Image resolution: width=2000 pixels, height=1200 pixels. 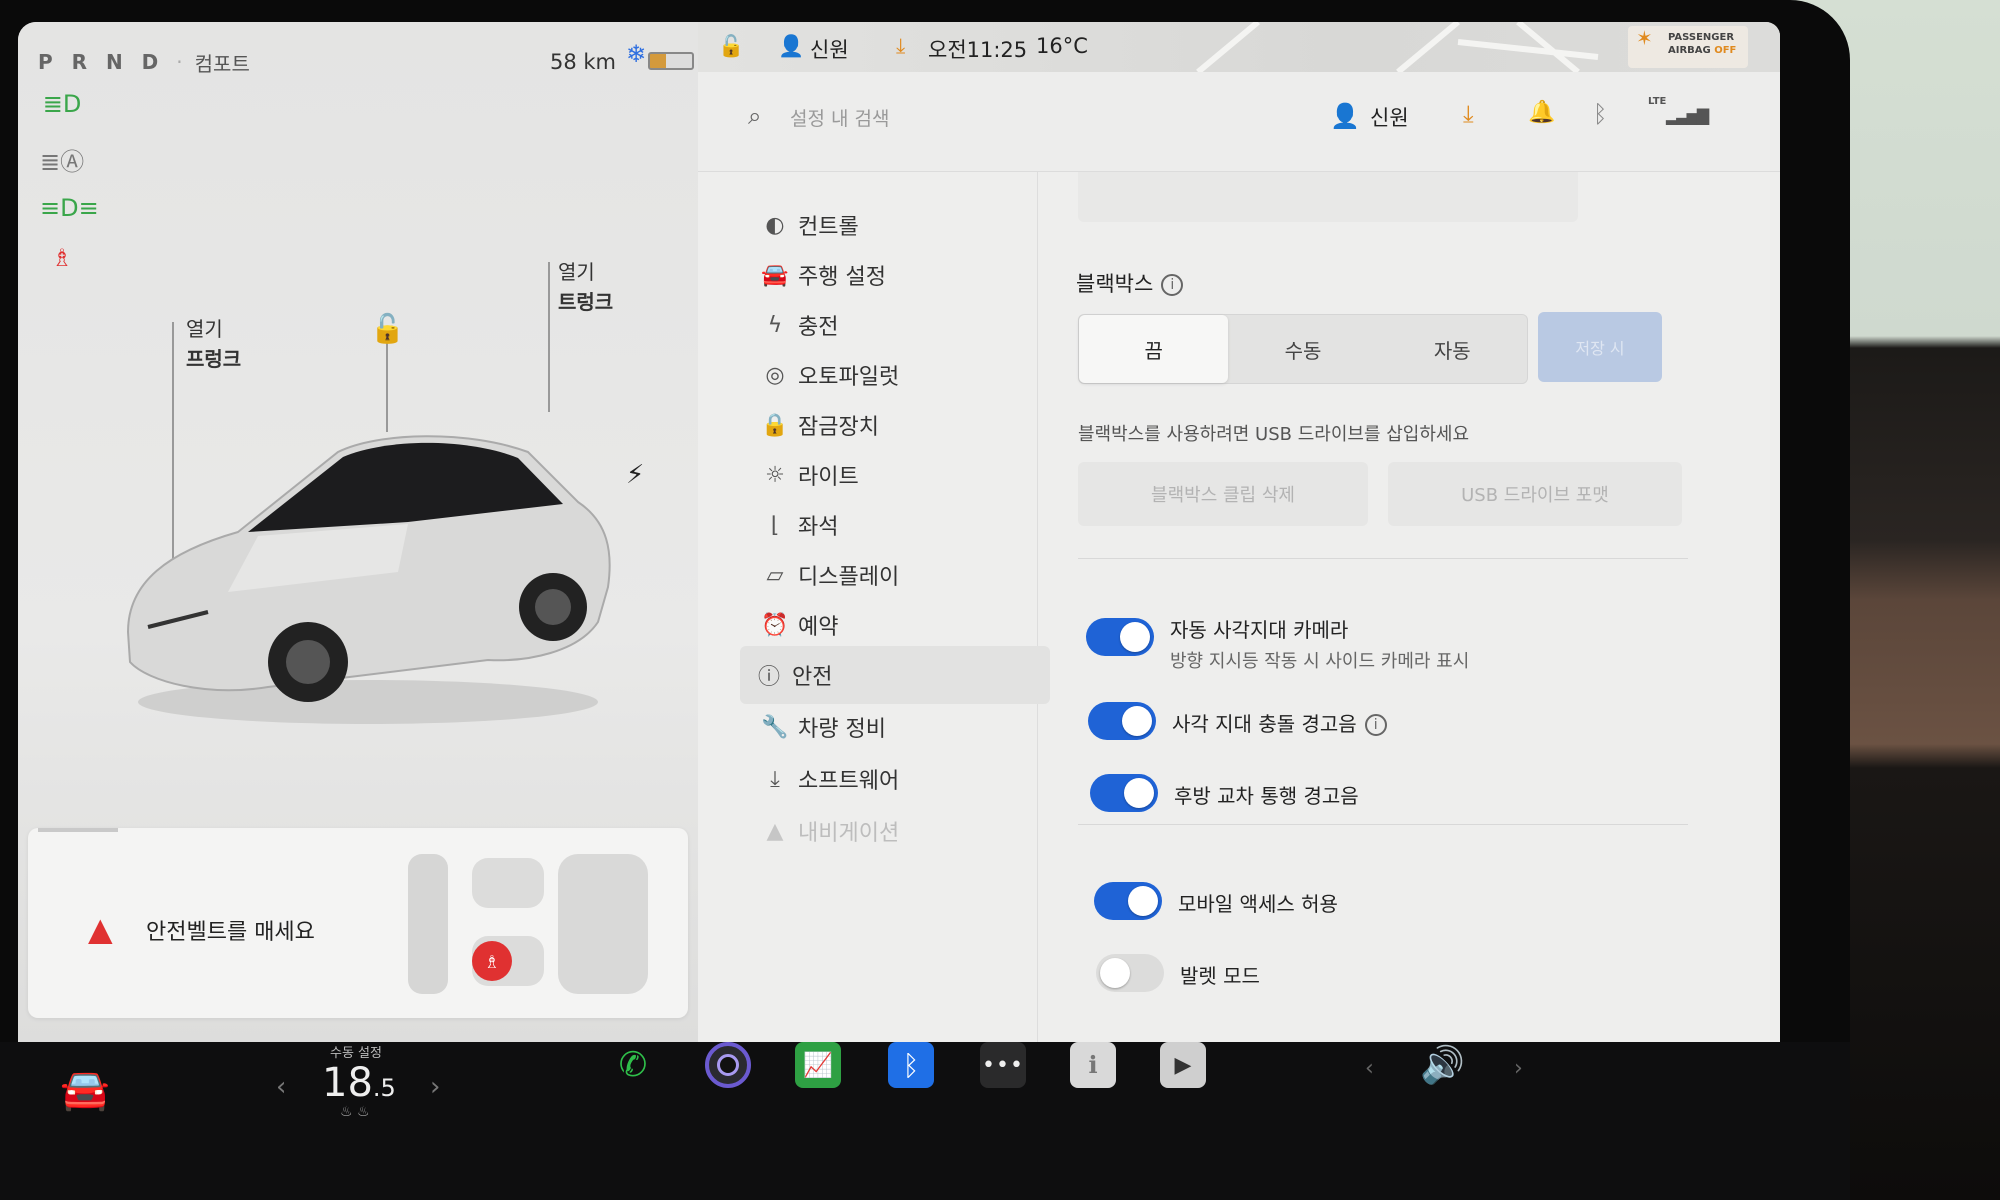 What do you see at coordinates (818, 1065) in the screenshot?
I see `energy-app-icon: 📈` at bounding box center [818, 1065].